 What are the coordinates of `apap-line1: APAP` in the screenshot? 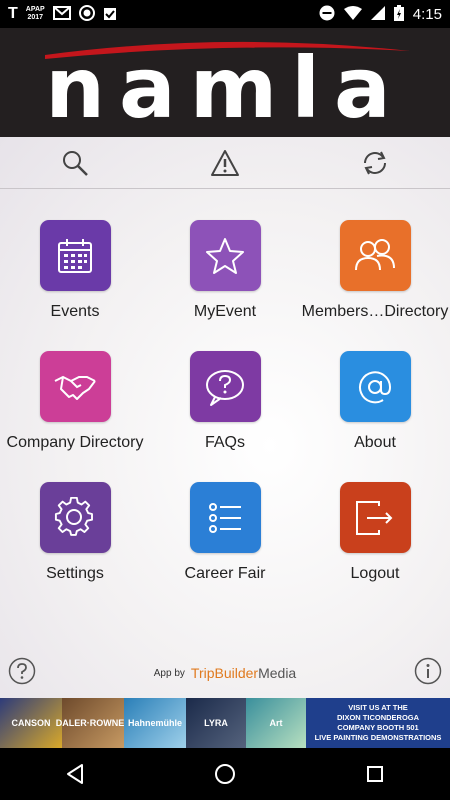 It's located at (35, 9).